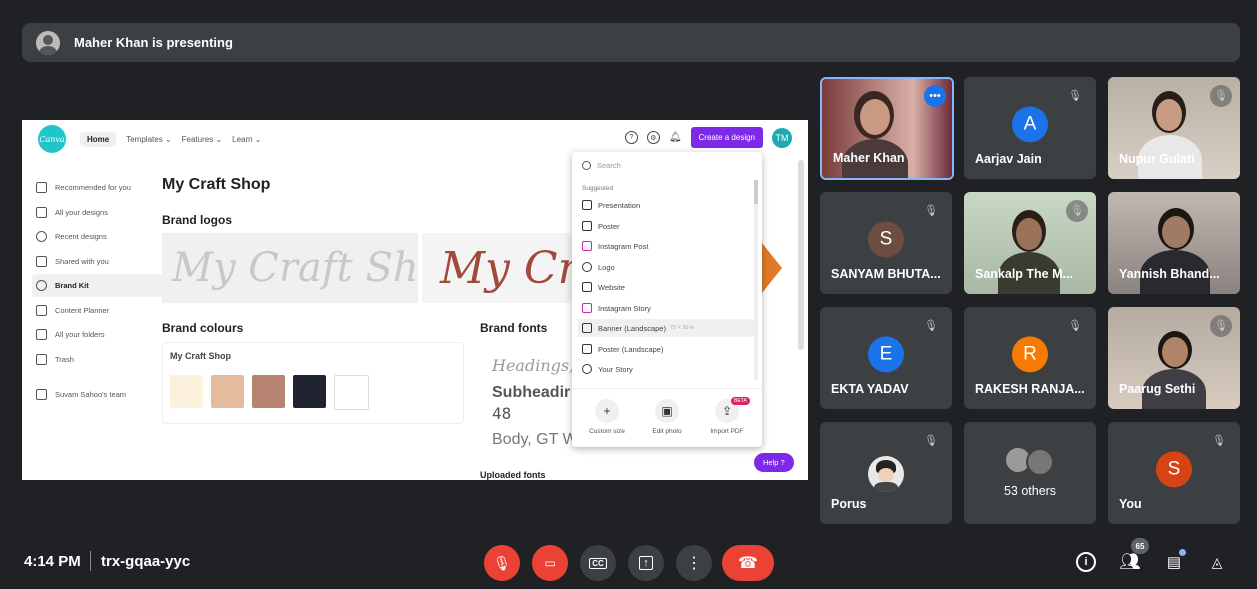 This screenshot has height=589, width=1257. I want to click on participant-tile: 53 others, so click(1030, 473).